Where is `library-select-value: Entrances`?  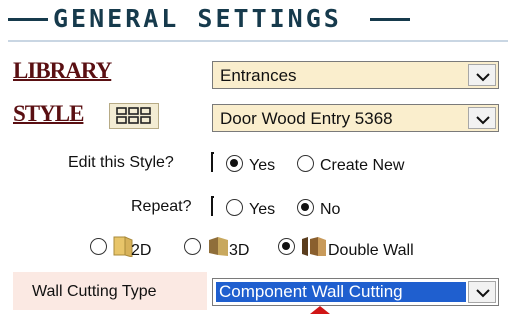 library-select-value: Entrances is located at coordinates (258, 75).